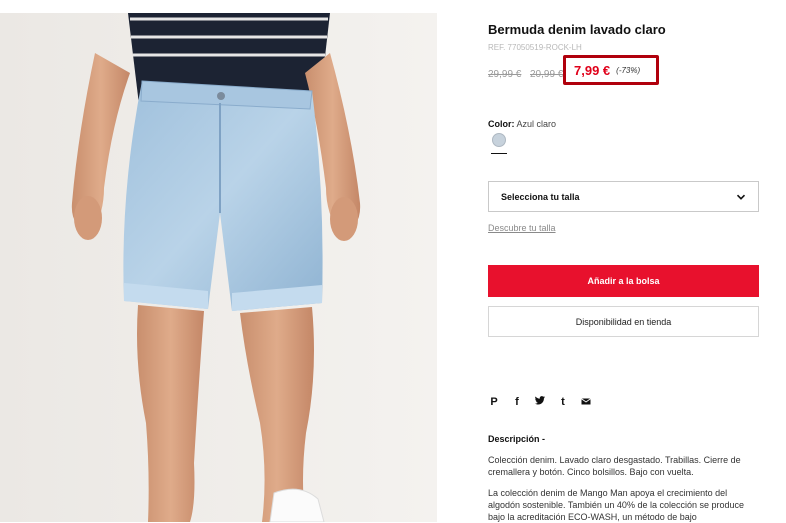 This screenshot has height=523, width=786. I want to click on chevron-down-icon, so click(741, 197).